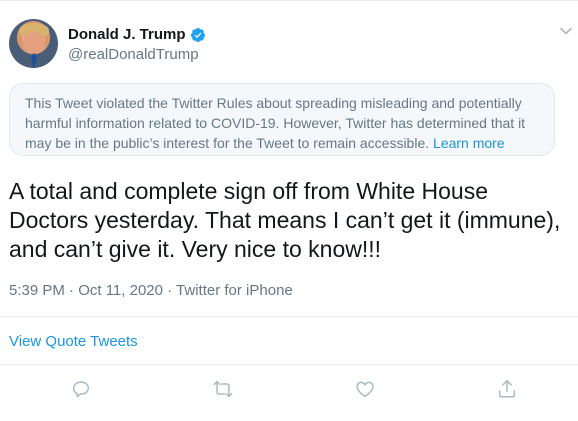  Describe the element at coordinates (469, 143) in the screenshot. I see `learn-more-link: Learn more` at that location.